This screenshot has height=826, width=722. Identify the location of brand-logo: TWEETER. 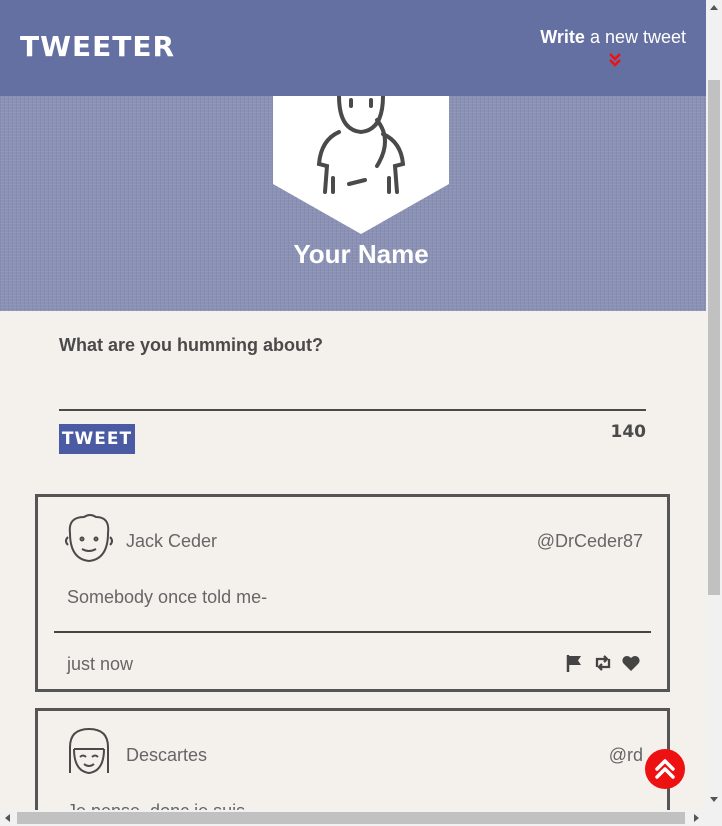
(97, 46).